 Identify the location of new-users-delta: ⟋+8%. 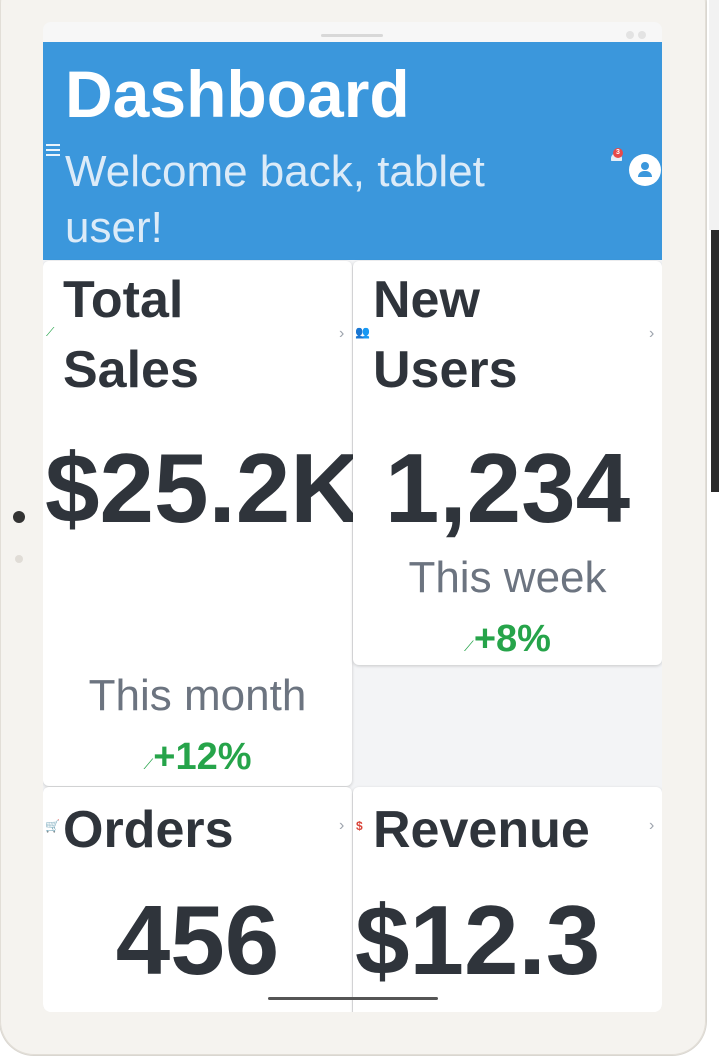
(507, 639).